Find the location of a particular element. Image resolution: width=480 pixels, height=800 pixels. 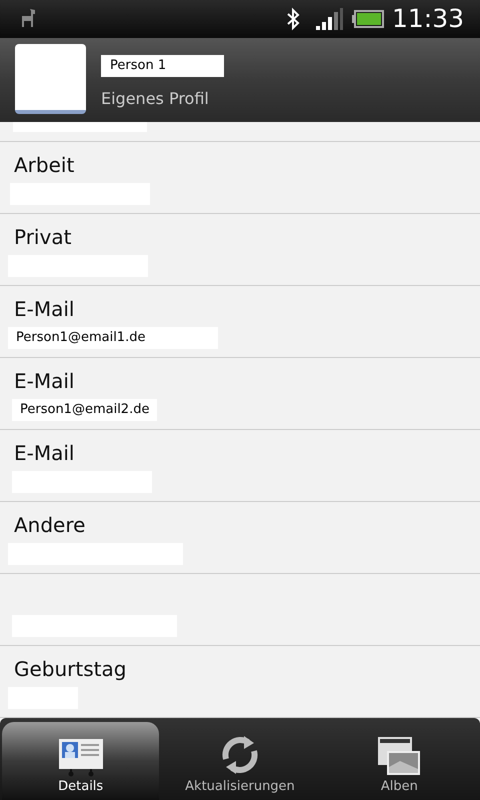

field-label: Arbeit is located at coordinates (44, 165).